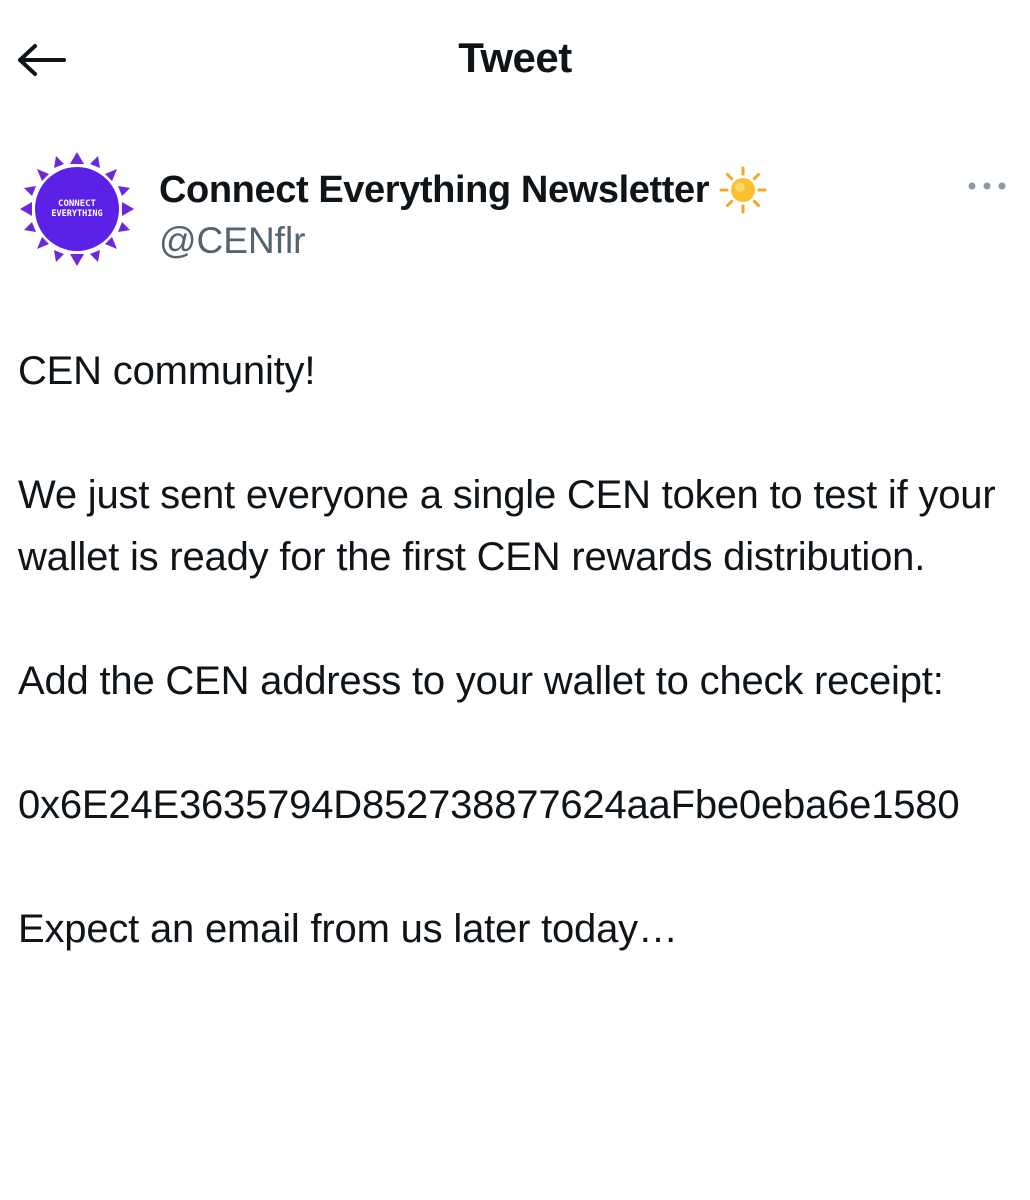  I want to click on more-horizontal-icon, so click(987, 186).